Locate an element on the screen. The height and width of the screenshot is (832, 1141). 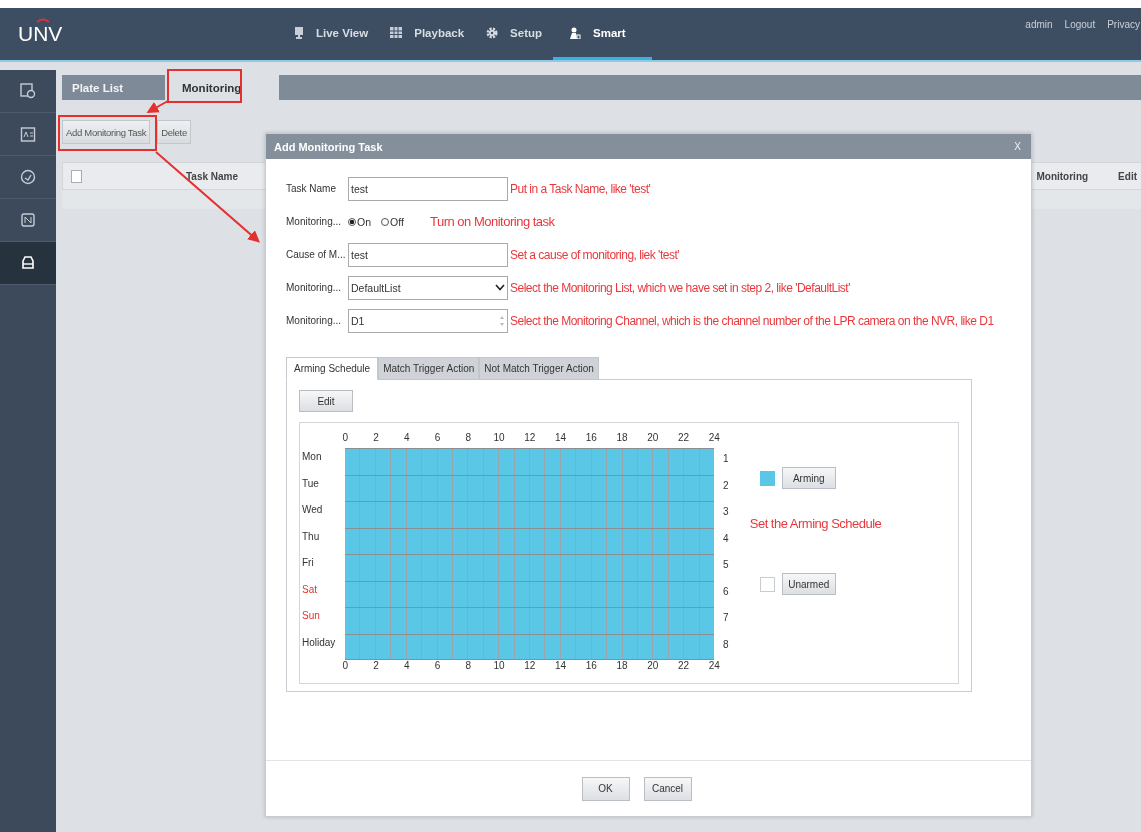
row-number: 8 is located at coordinates (725, 644).